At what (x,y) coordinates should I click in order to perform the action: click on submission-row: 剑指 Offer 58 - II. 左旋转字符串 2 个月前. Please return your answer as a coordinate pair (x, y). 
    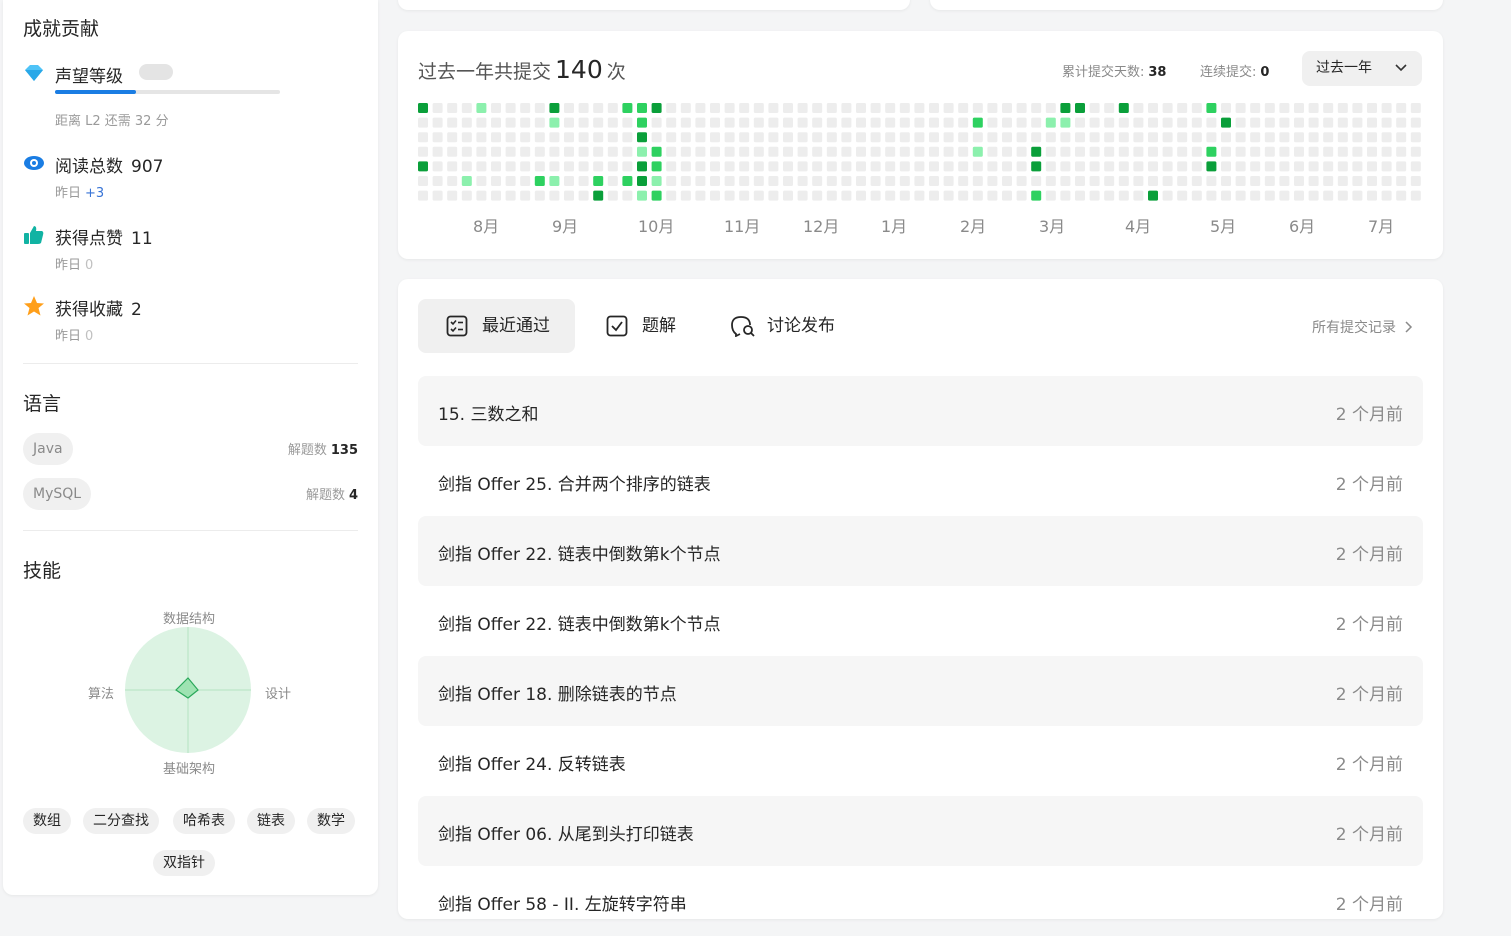
    Looking at the image, I should click on (920, 901).